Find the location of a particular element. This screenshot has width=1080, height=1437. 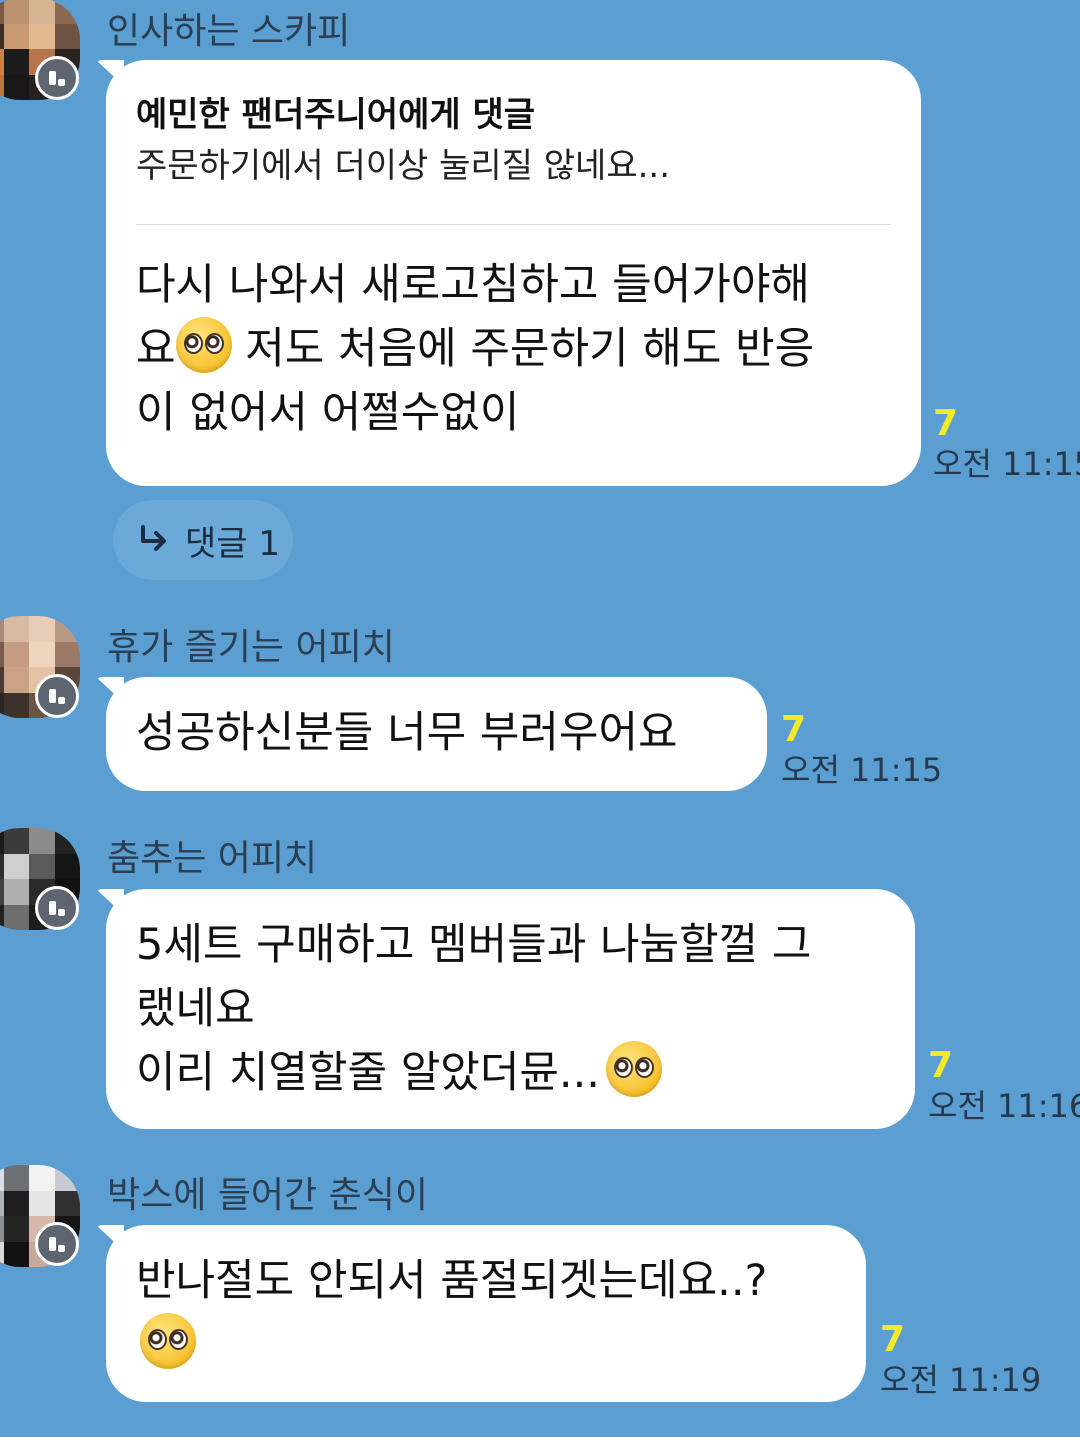

message-line: 저도 처음에 주문하기 해도 반응 is located at coordinates (530, 349).